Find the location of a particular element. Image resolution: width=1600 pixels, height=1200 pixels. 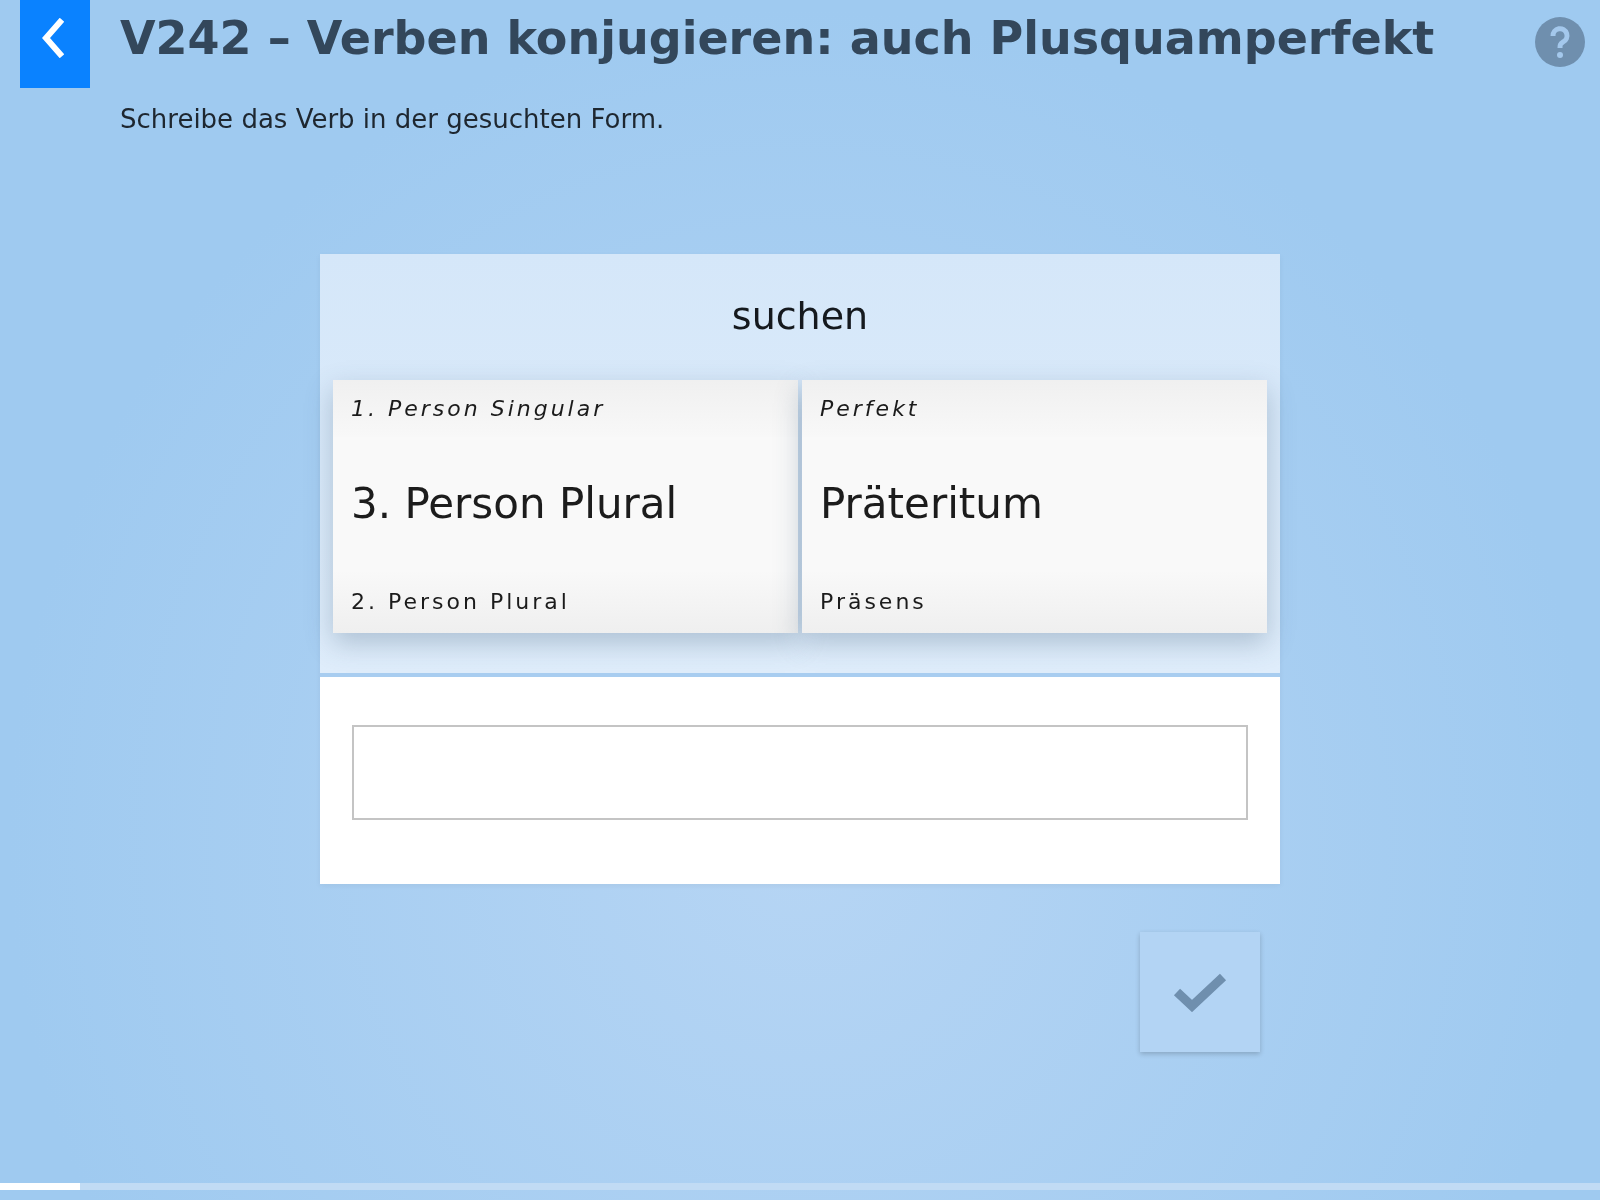

picker-wheel: Perfekt Präteritum Präsens is located at coordinates (1034, 506).